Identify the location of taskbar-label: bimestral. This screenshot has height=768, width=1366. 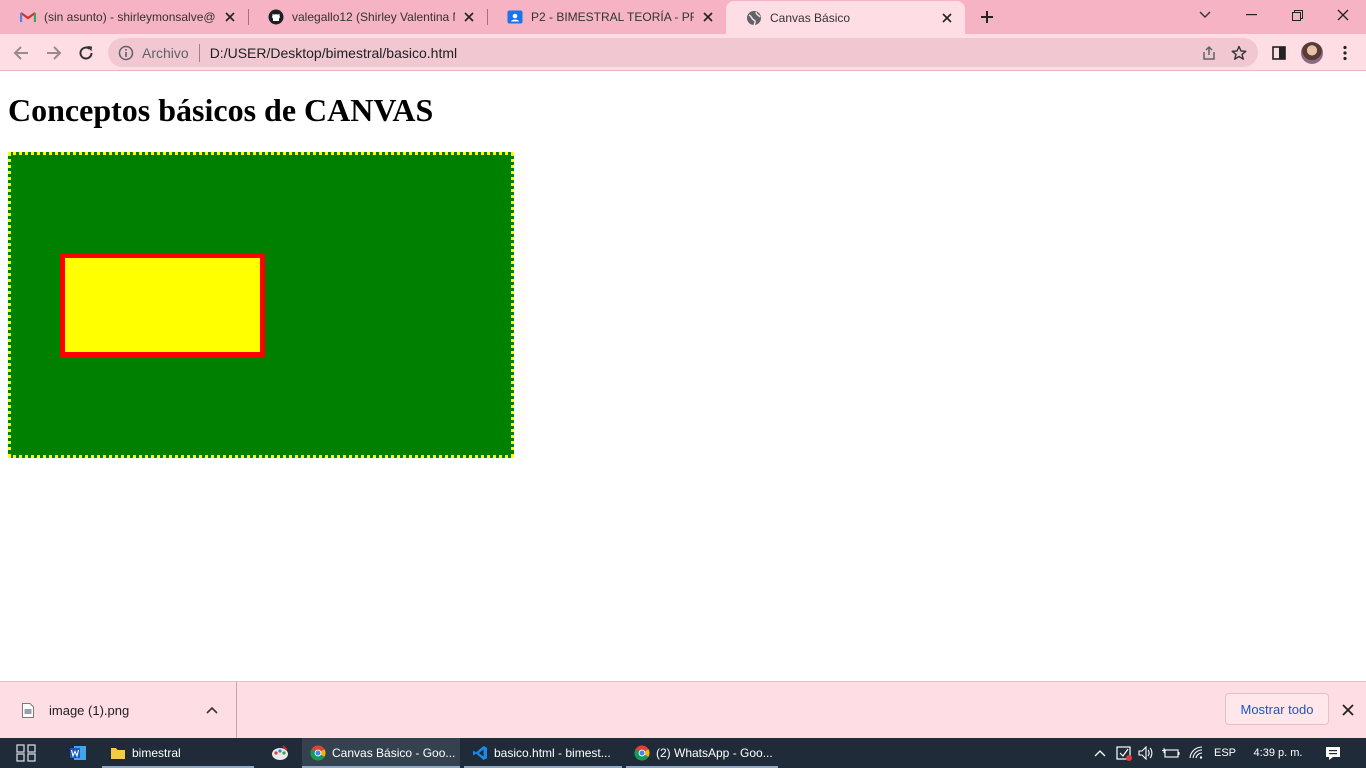
(156, 753).